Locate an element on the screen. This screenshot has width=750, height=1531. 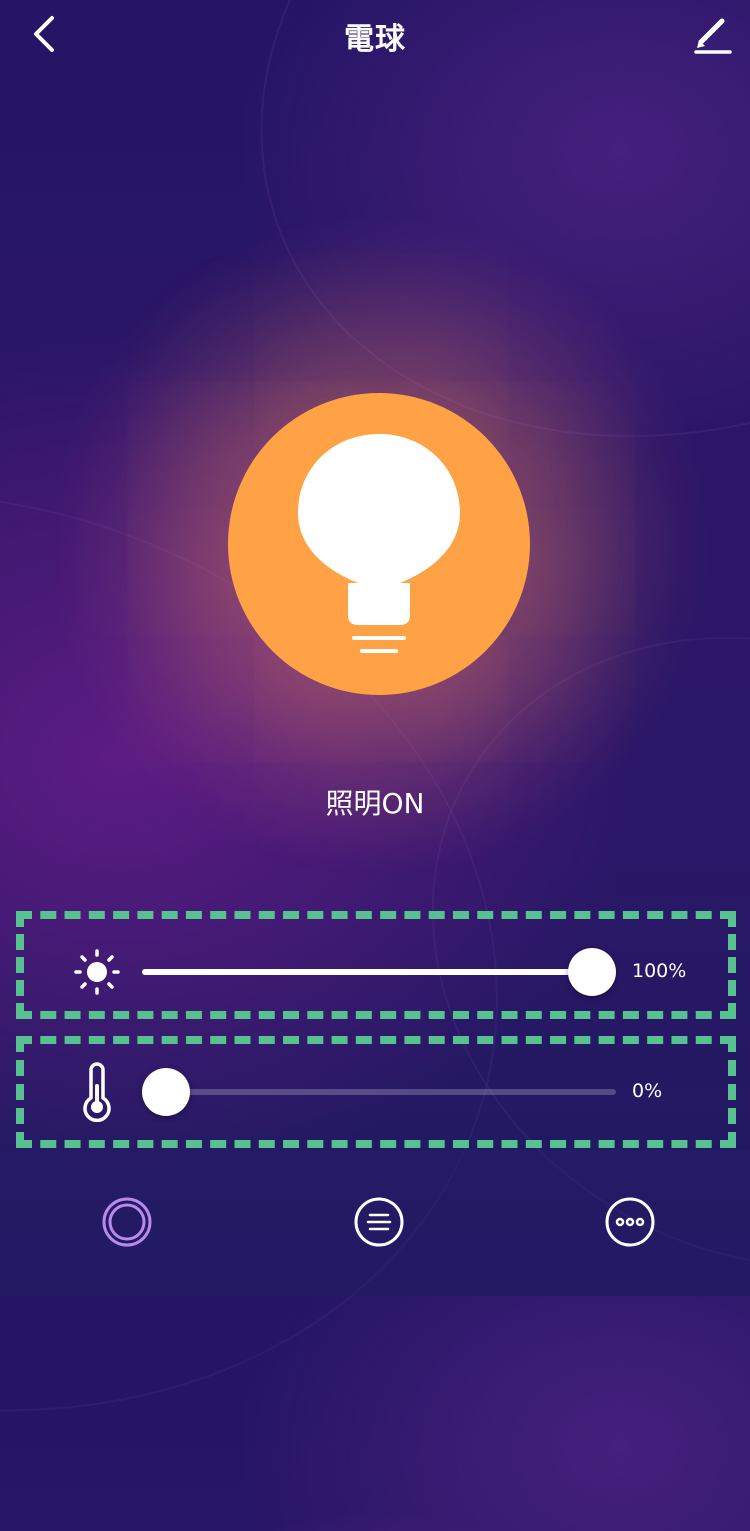
page-title: 電球 is located at coordinates (375, 39).